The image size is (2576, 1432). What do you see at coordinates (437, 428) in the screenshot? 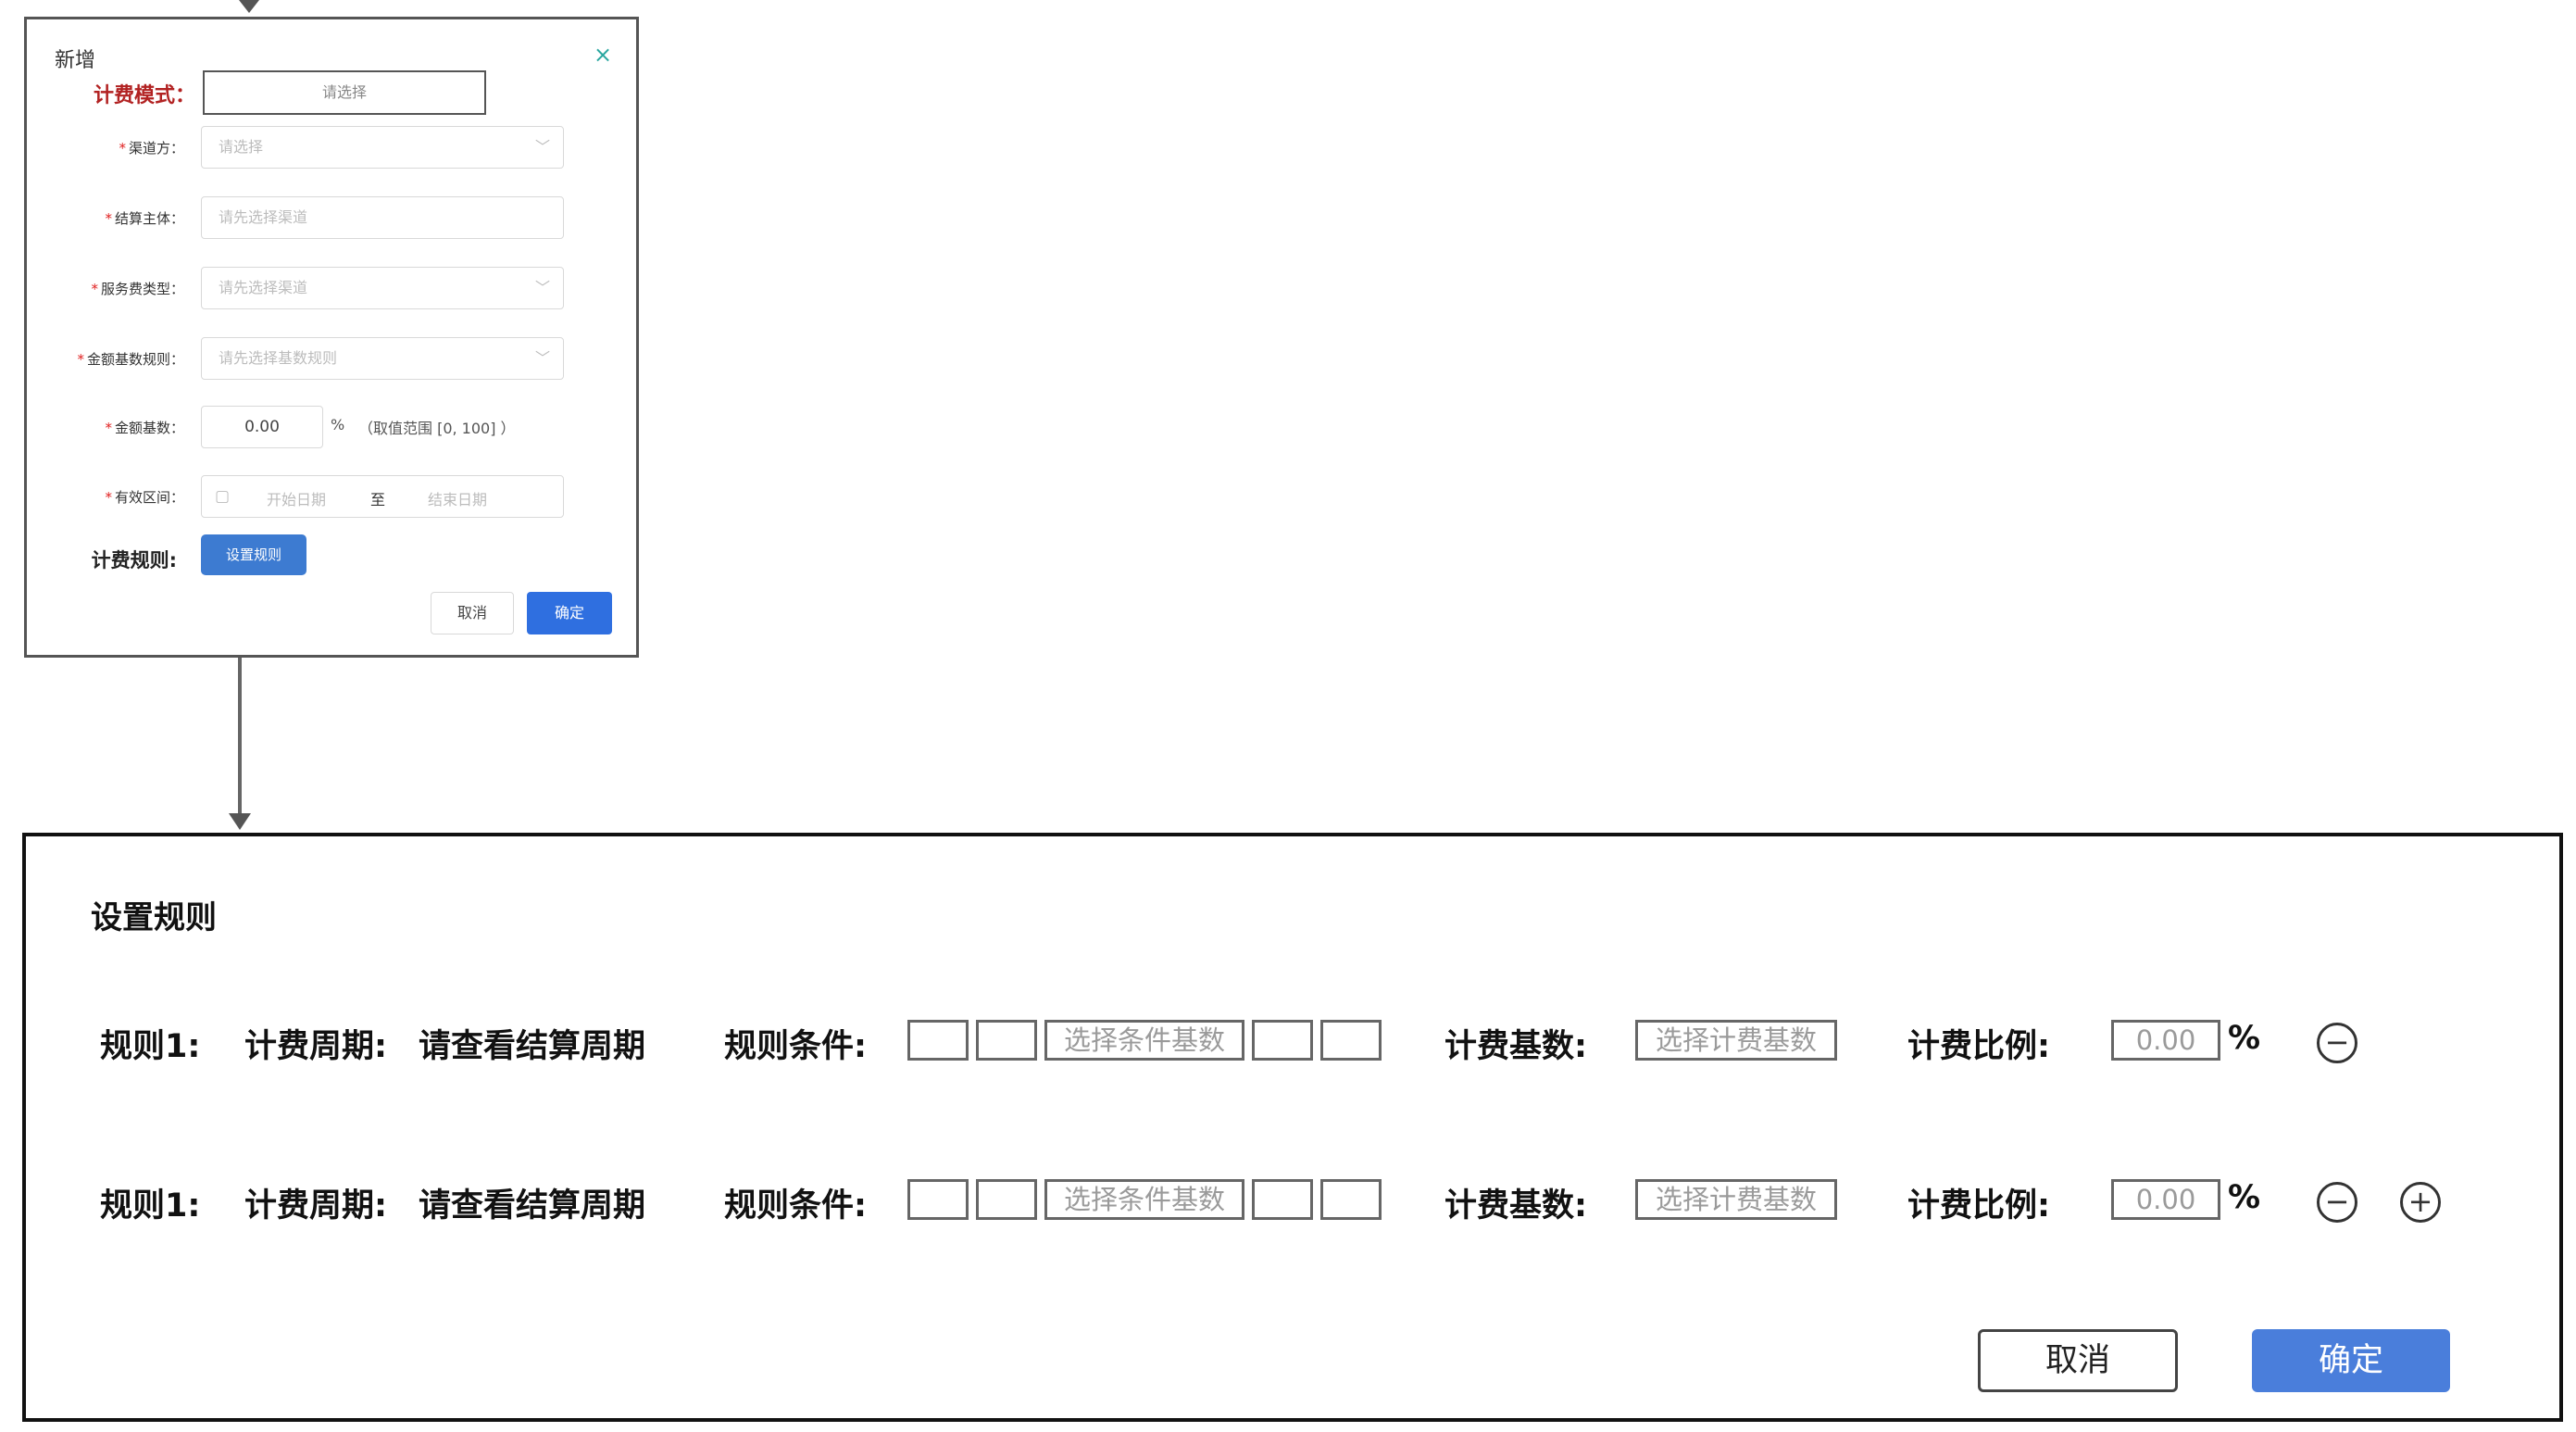
I see `range-note: （取值范围 [0, 100] ）` at bounding box center [437, 428].